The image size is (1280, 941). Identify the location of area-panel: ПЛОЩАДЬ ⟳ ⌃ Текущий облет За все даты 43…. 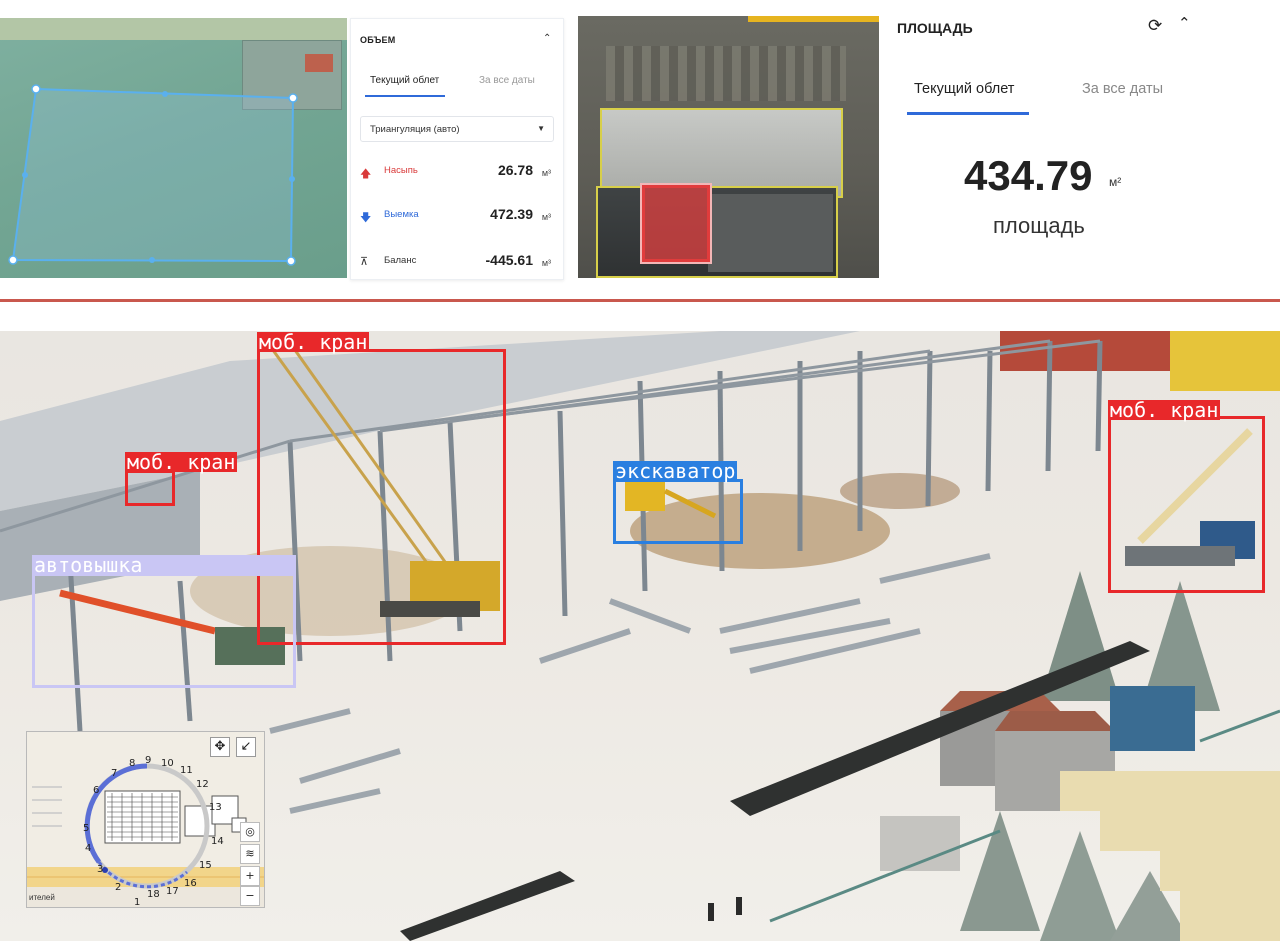
(1080, 141).